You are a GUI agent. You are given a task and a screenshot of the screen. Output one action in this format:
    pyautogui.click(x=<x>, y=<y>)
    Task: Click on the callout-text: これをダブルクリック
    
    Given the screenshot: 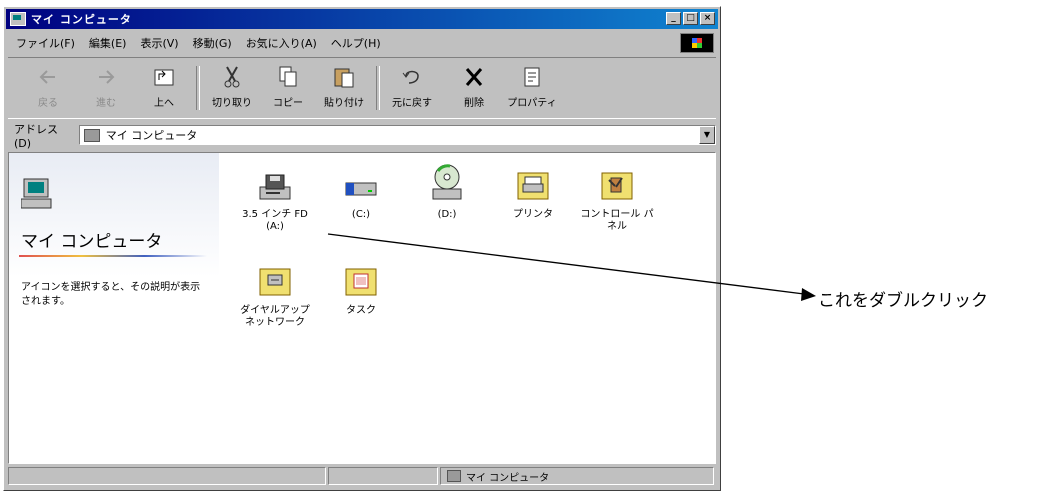 What is the action you would take?
    pyautogui.click(x=903, y=301)
    